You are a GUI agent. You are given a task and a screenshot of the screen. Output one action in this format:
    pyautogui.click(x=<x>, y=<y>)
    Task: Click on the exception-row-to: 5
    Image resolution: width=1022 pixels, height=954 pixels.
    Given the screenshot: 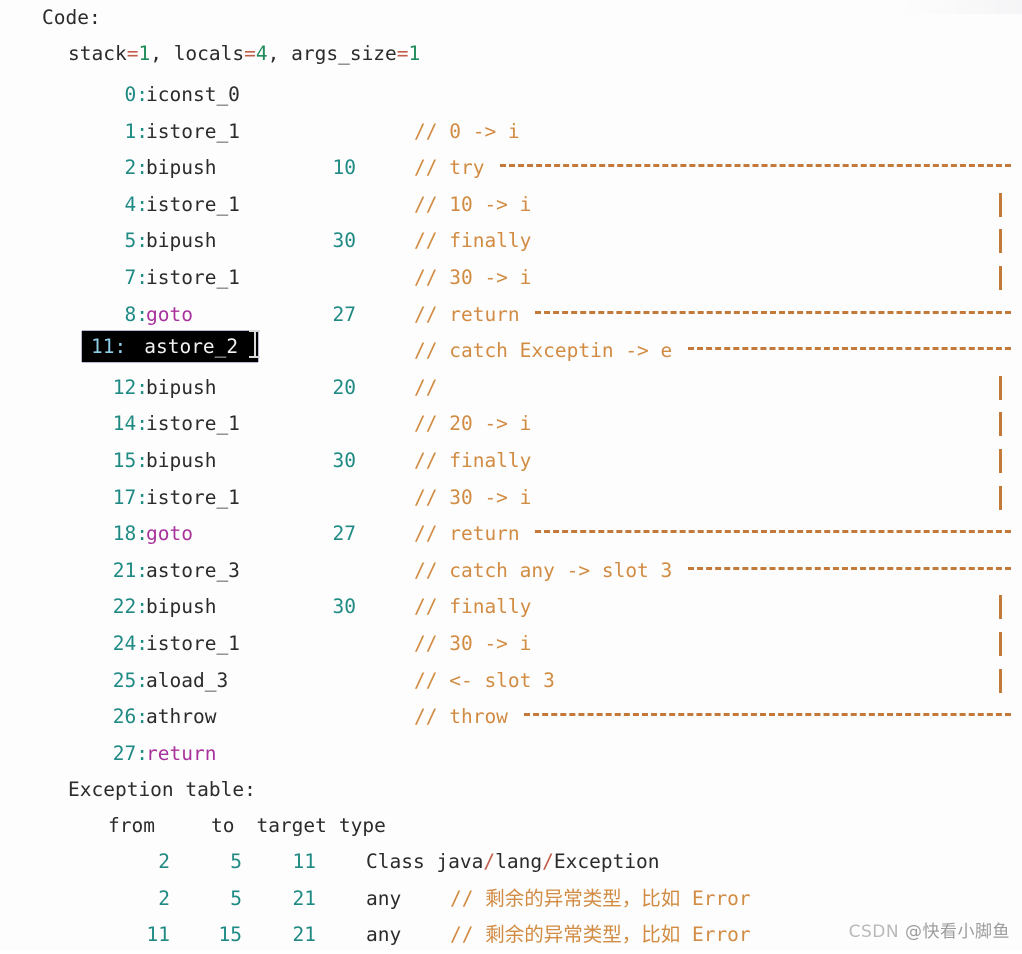 What is the action you would take?
    pyautogui.click(x=236, y=861)
    